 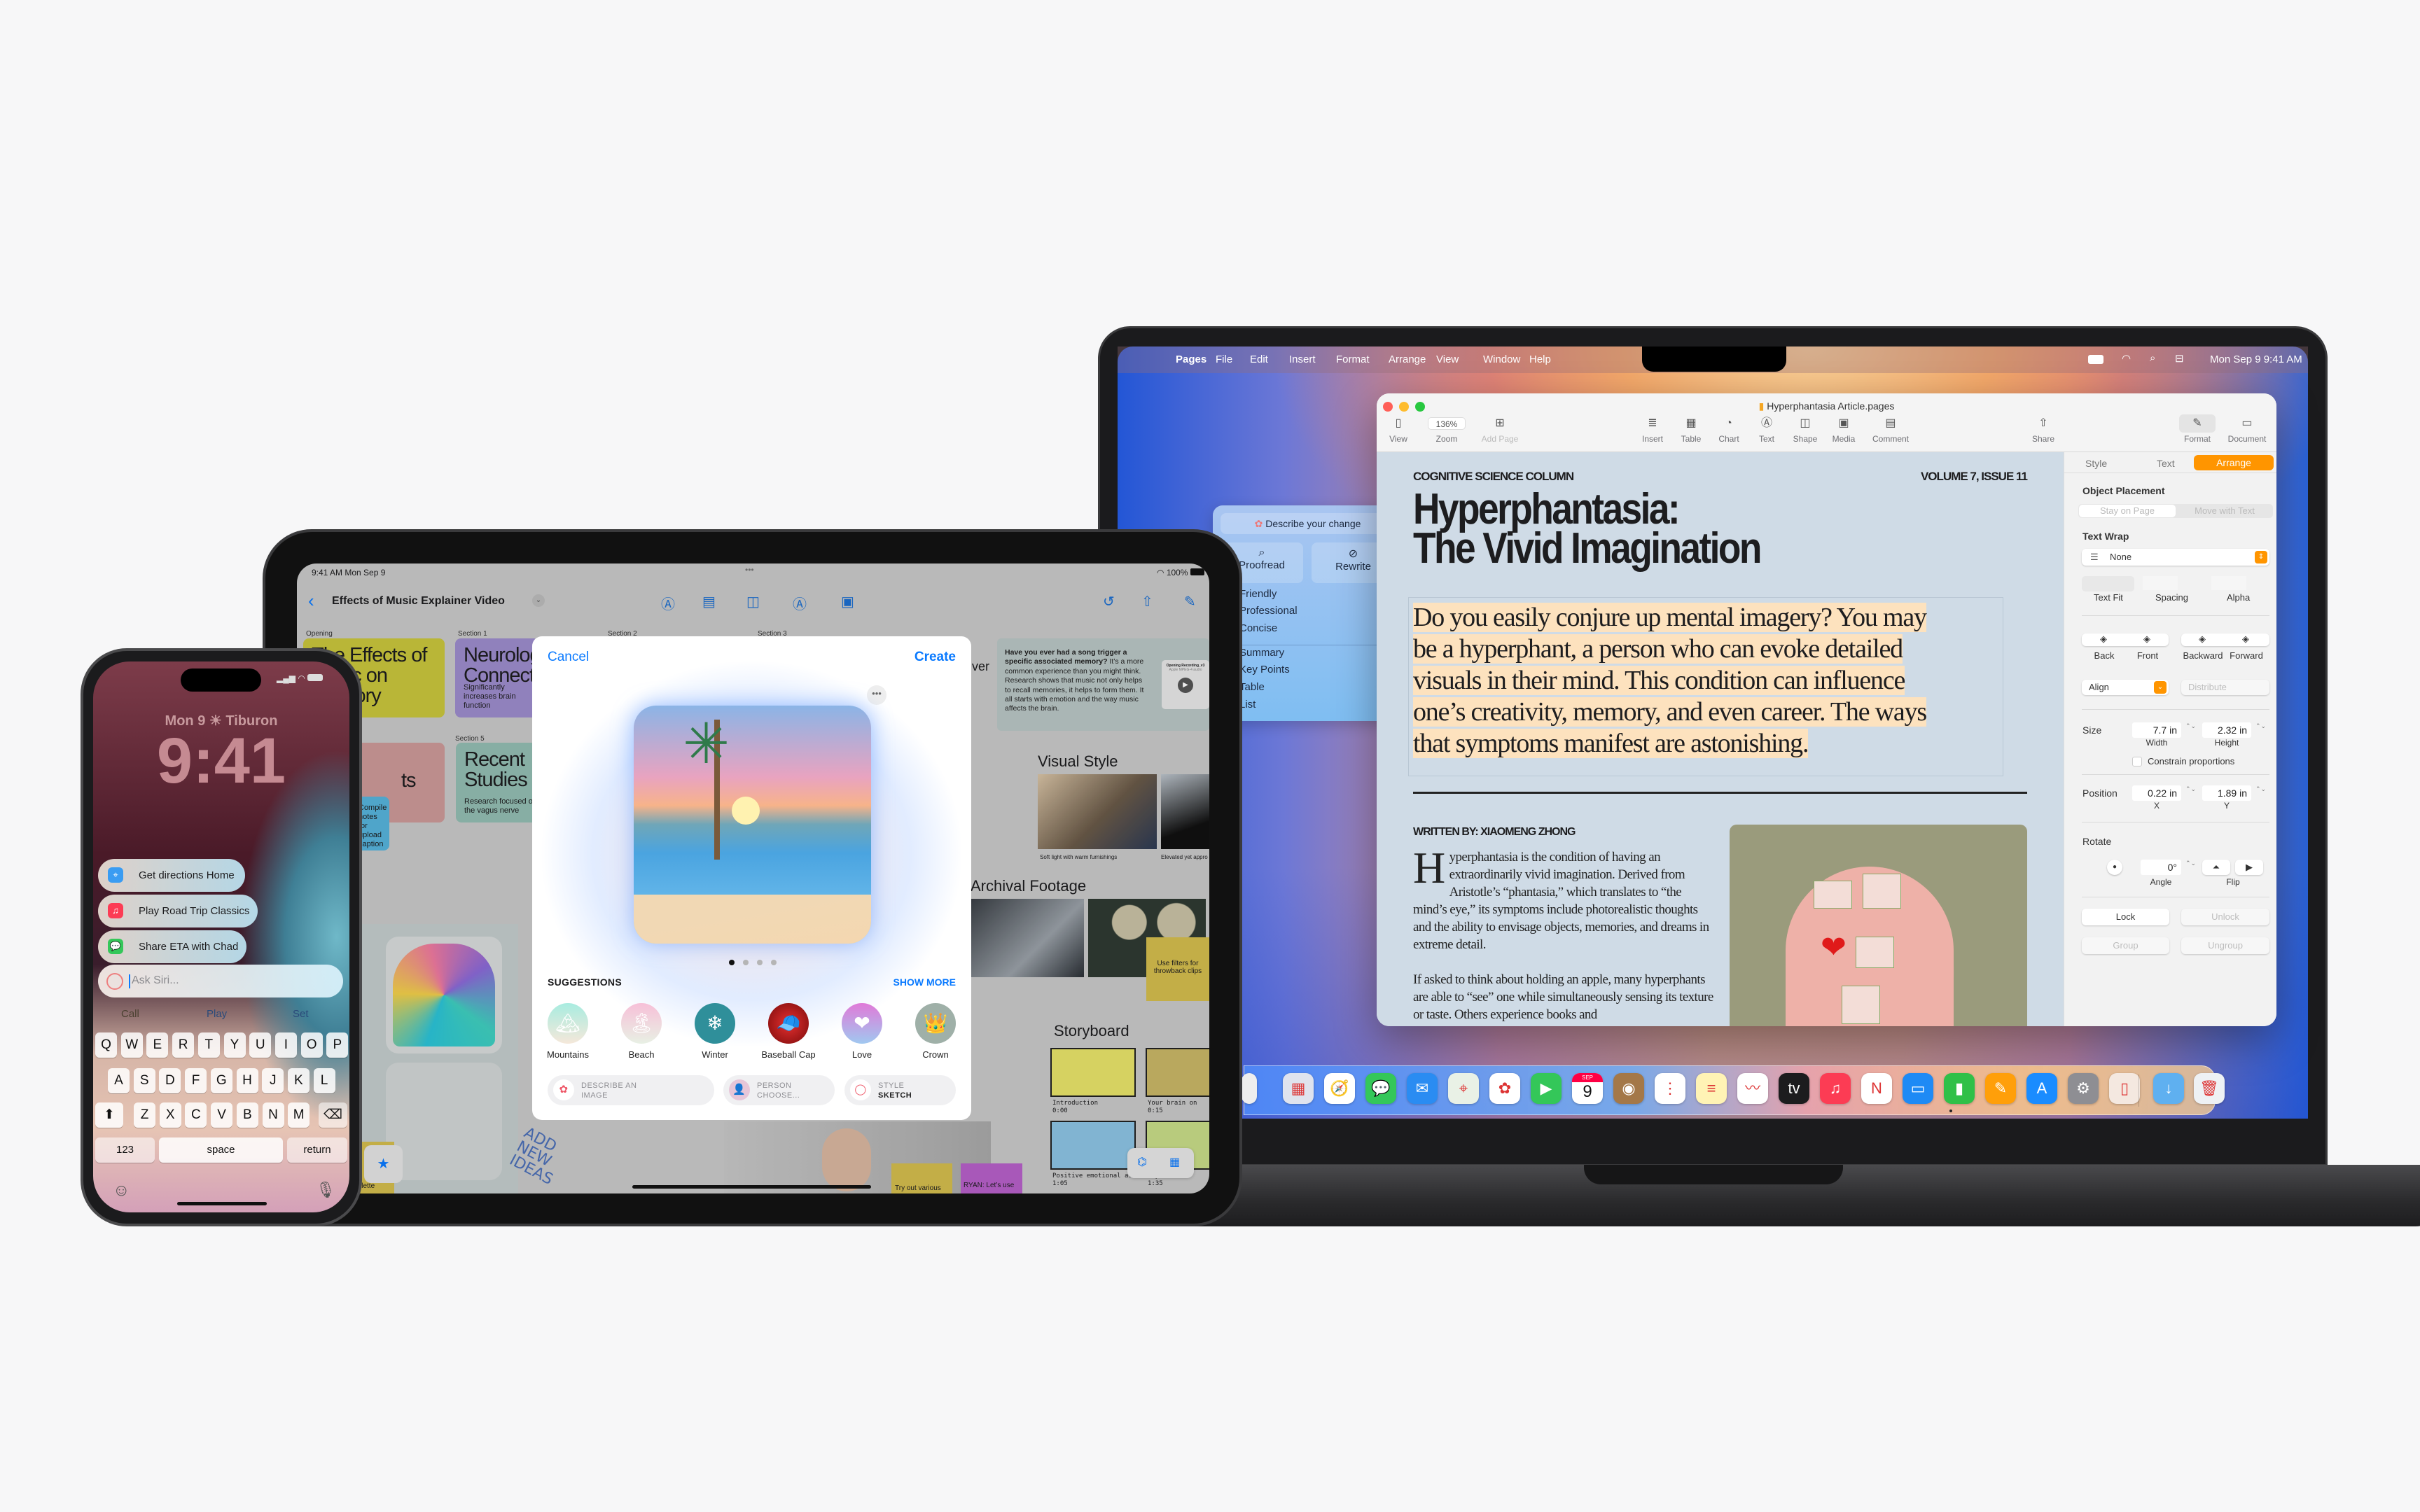 What do you see at coordinates (2226, 793) in the screenshot?
I see `position-y-field: 1.89 in` at bounding box center [2226, 793].